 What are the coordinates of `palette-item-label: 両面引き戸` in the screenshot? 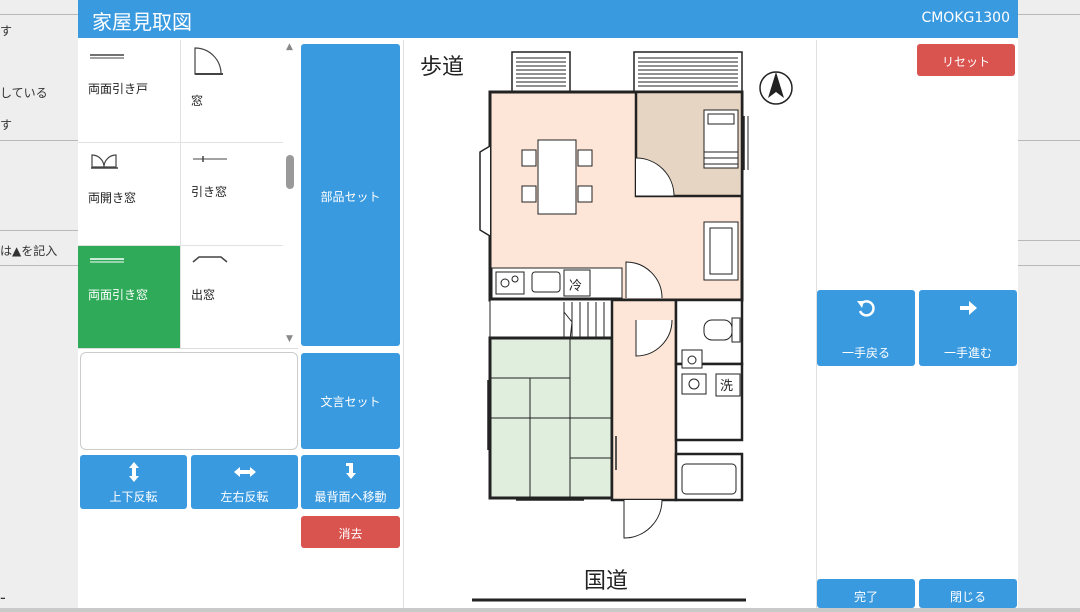 It's located at (118, 89).